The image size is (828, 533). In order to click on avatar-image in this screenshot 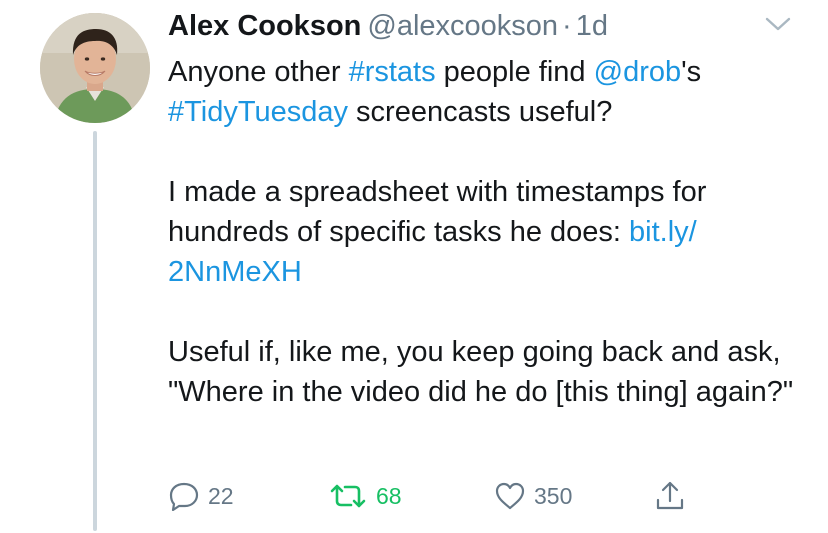, I will do `click(95, 68)`.